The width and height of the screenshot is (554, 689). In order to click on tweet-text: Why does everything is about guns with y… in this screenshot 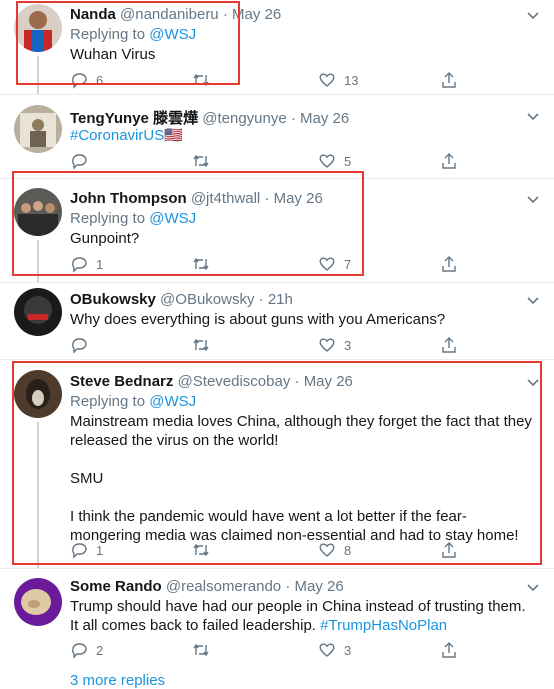, I will do `click(258, 319)`.